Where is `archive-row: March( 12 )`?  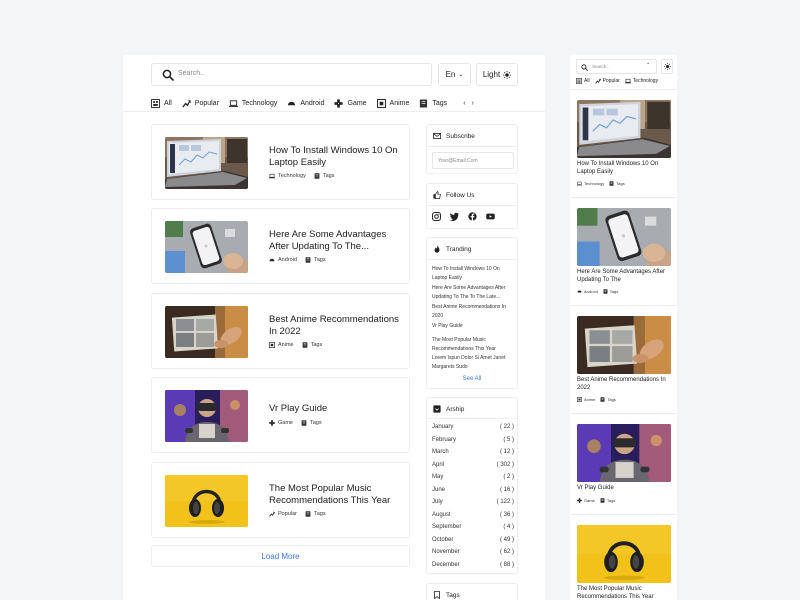 archive-row: March( 12 ) is located at coordinates (473, 452).